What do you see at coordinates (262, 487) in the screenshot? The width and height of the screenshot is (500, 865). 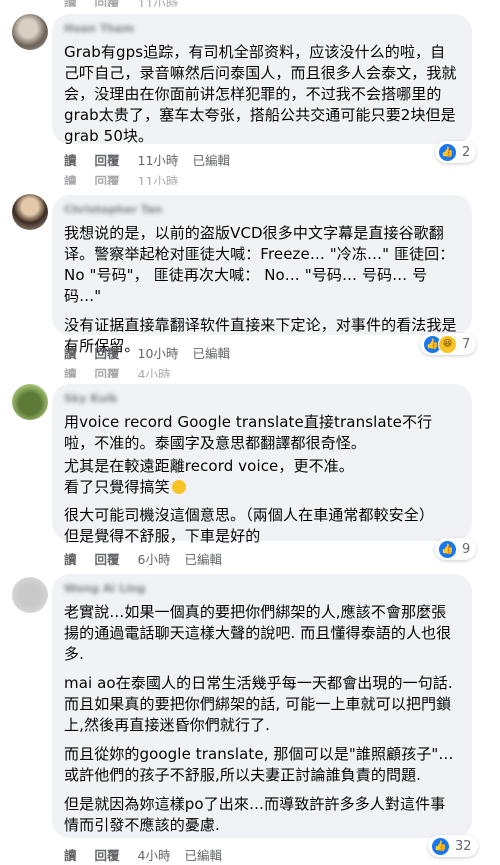 I see `comment-text: 看了只覺得搞笑` at bounding box center [262, 487].